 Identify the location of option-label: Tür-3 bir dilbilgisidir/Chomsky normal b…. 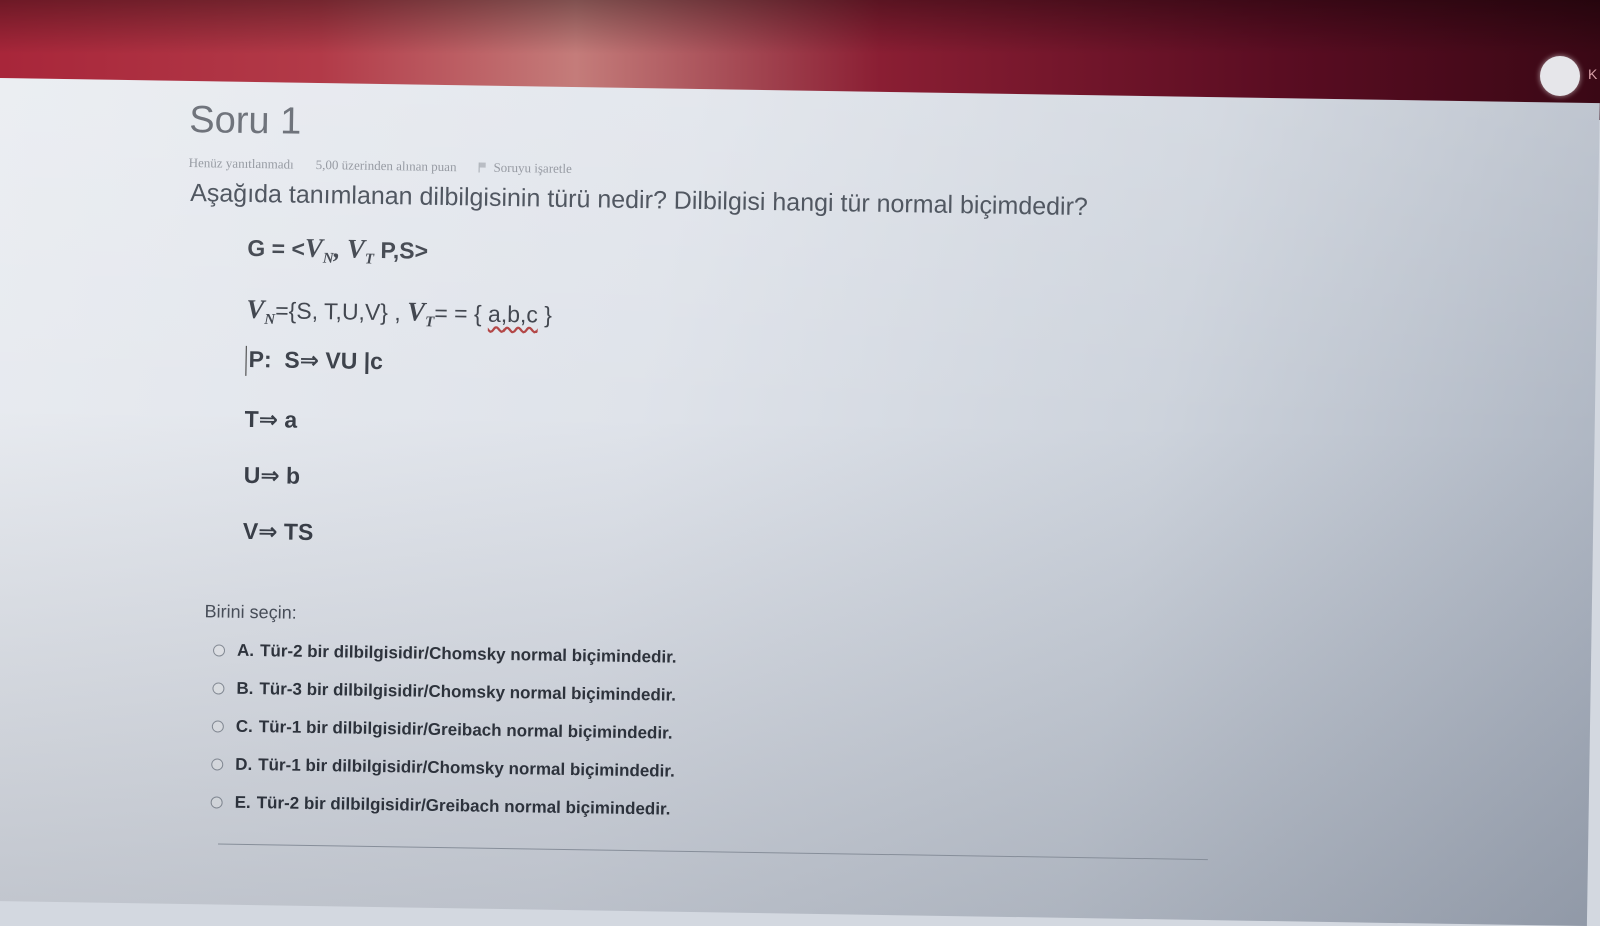
(468, 692).